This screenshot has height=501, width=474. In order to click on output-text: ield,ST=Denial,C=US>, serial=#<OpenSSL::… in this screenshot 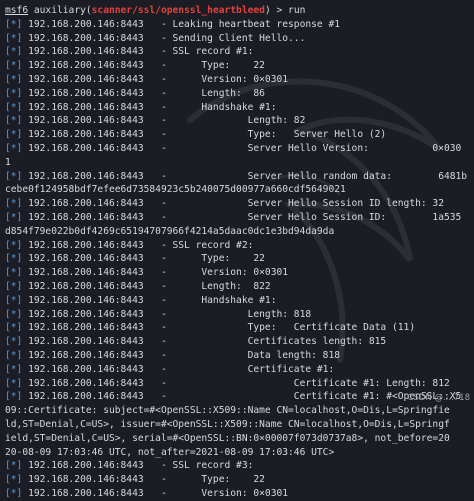, I will do `click(227, 438)`.